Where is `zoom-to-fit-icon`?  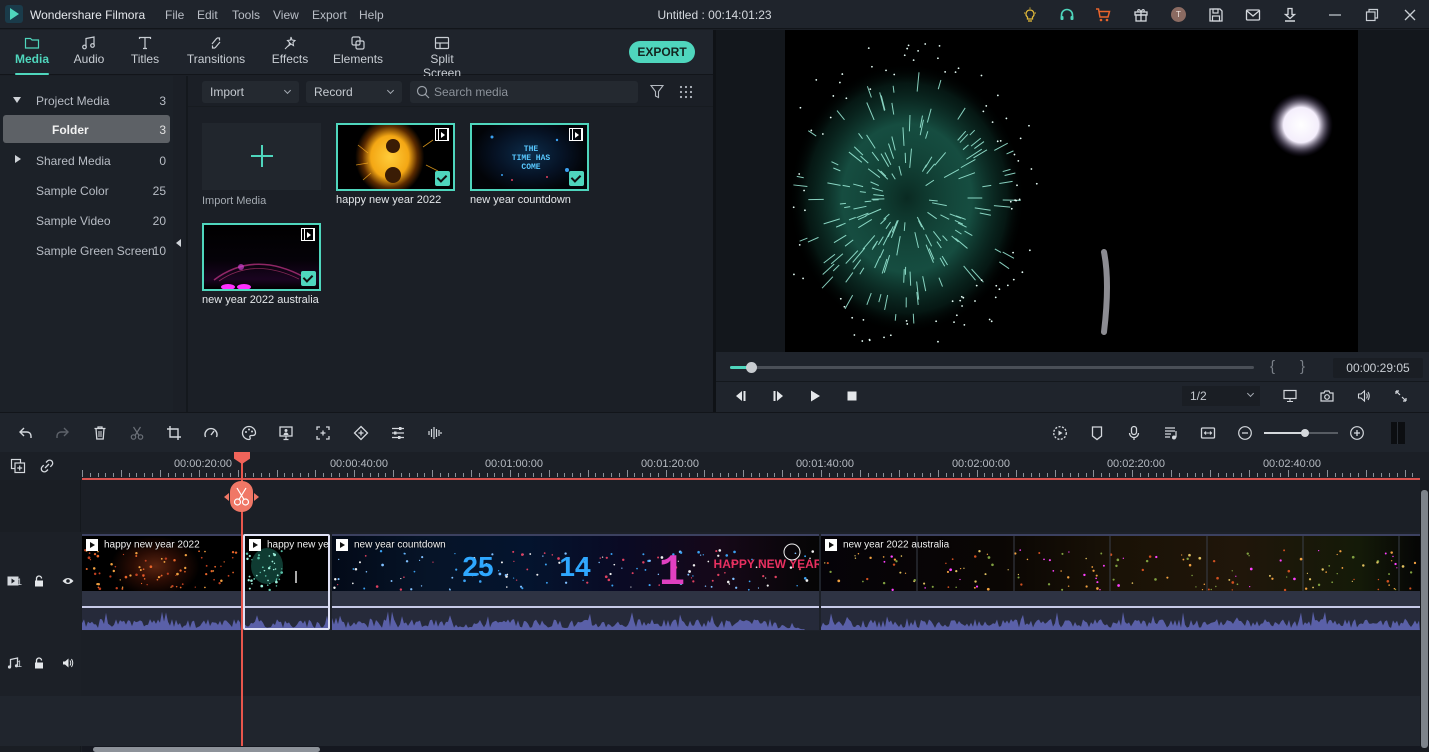 zoom-to-fit-icon is located at coordinates (323, 433).